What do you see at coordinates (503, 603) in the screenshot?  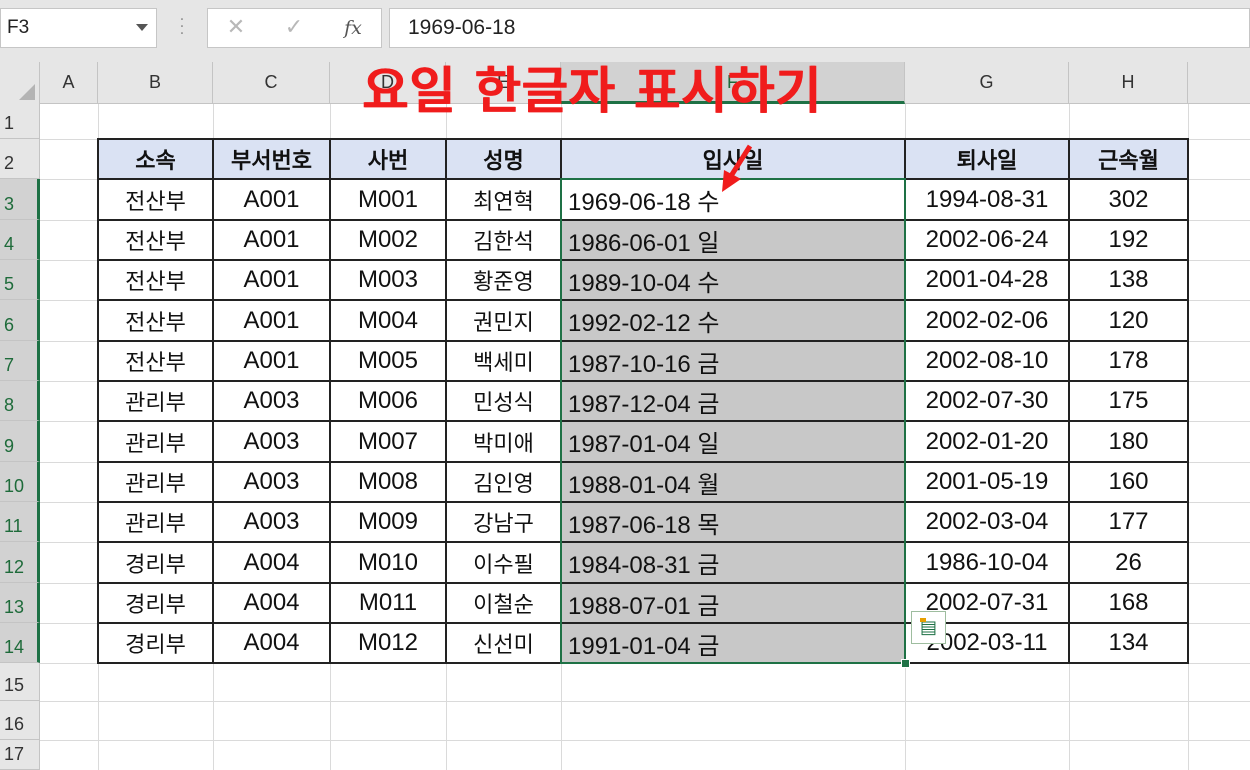 I see `table-cell: 이철순` at bounding box center [503, 603].